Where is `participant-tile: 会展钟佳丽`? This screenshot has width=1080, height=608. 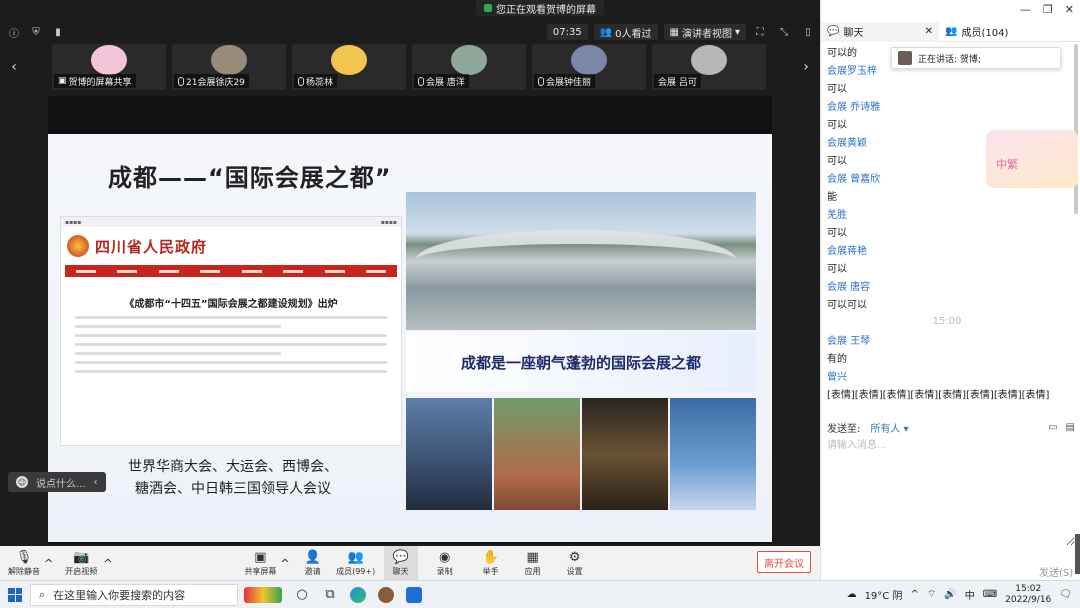
participant-tile: 会展钟佳丽 is located at coordinates (589, 67).